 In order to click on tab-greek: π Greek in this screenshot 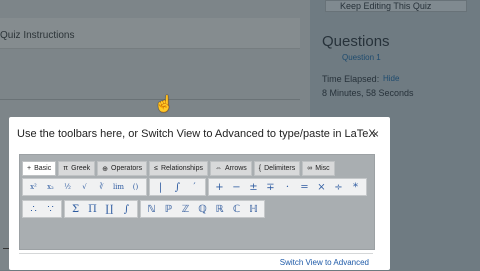, I will do `click(77, 168)`.